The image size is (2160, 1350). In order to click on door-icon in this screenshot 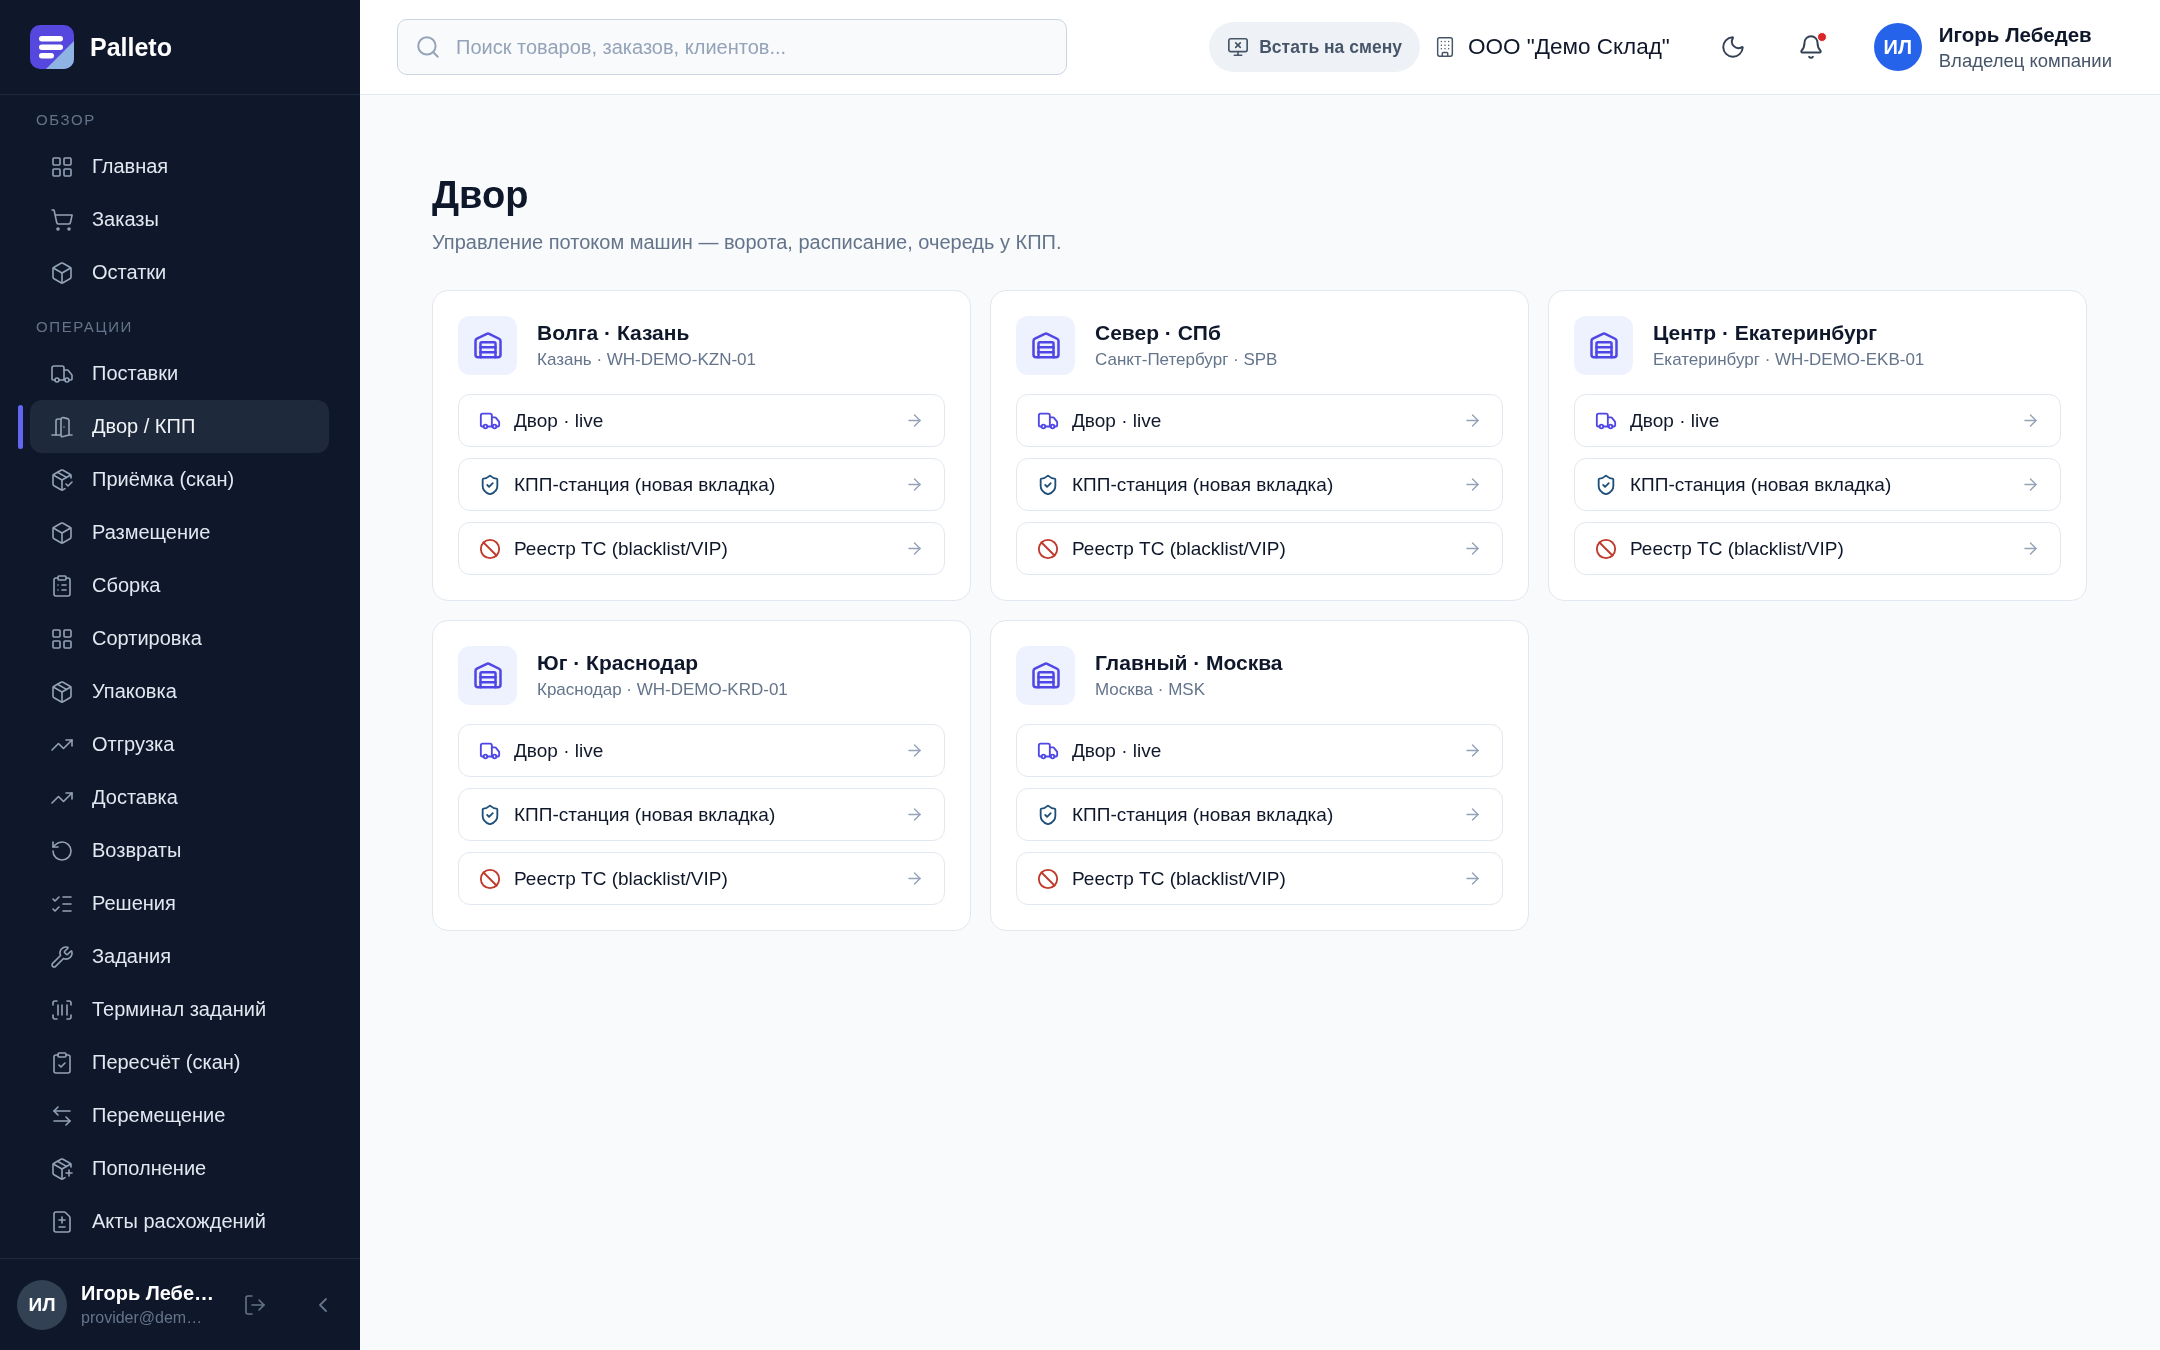, I will do `click(62, 426)`.